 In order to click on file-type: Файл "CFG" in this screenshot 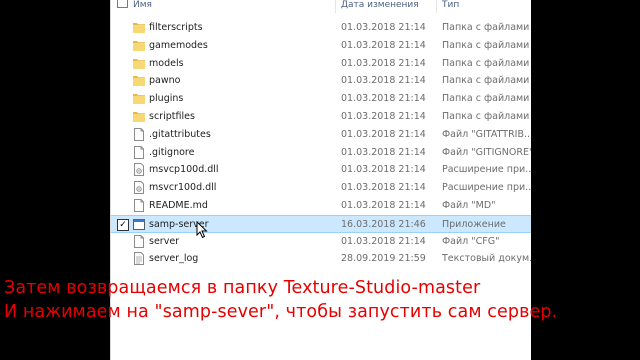, I will do `click(471, 241)`.